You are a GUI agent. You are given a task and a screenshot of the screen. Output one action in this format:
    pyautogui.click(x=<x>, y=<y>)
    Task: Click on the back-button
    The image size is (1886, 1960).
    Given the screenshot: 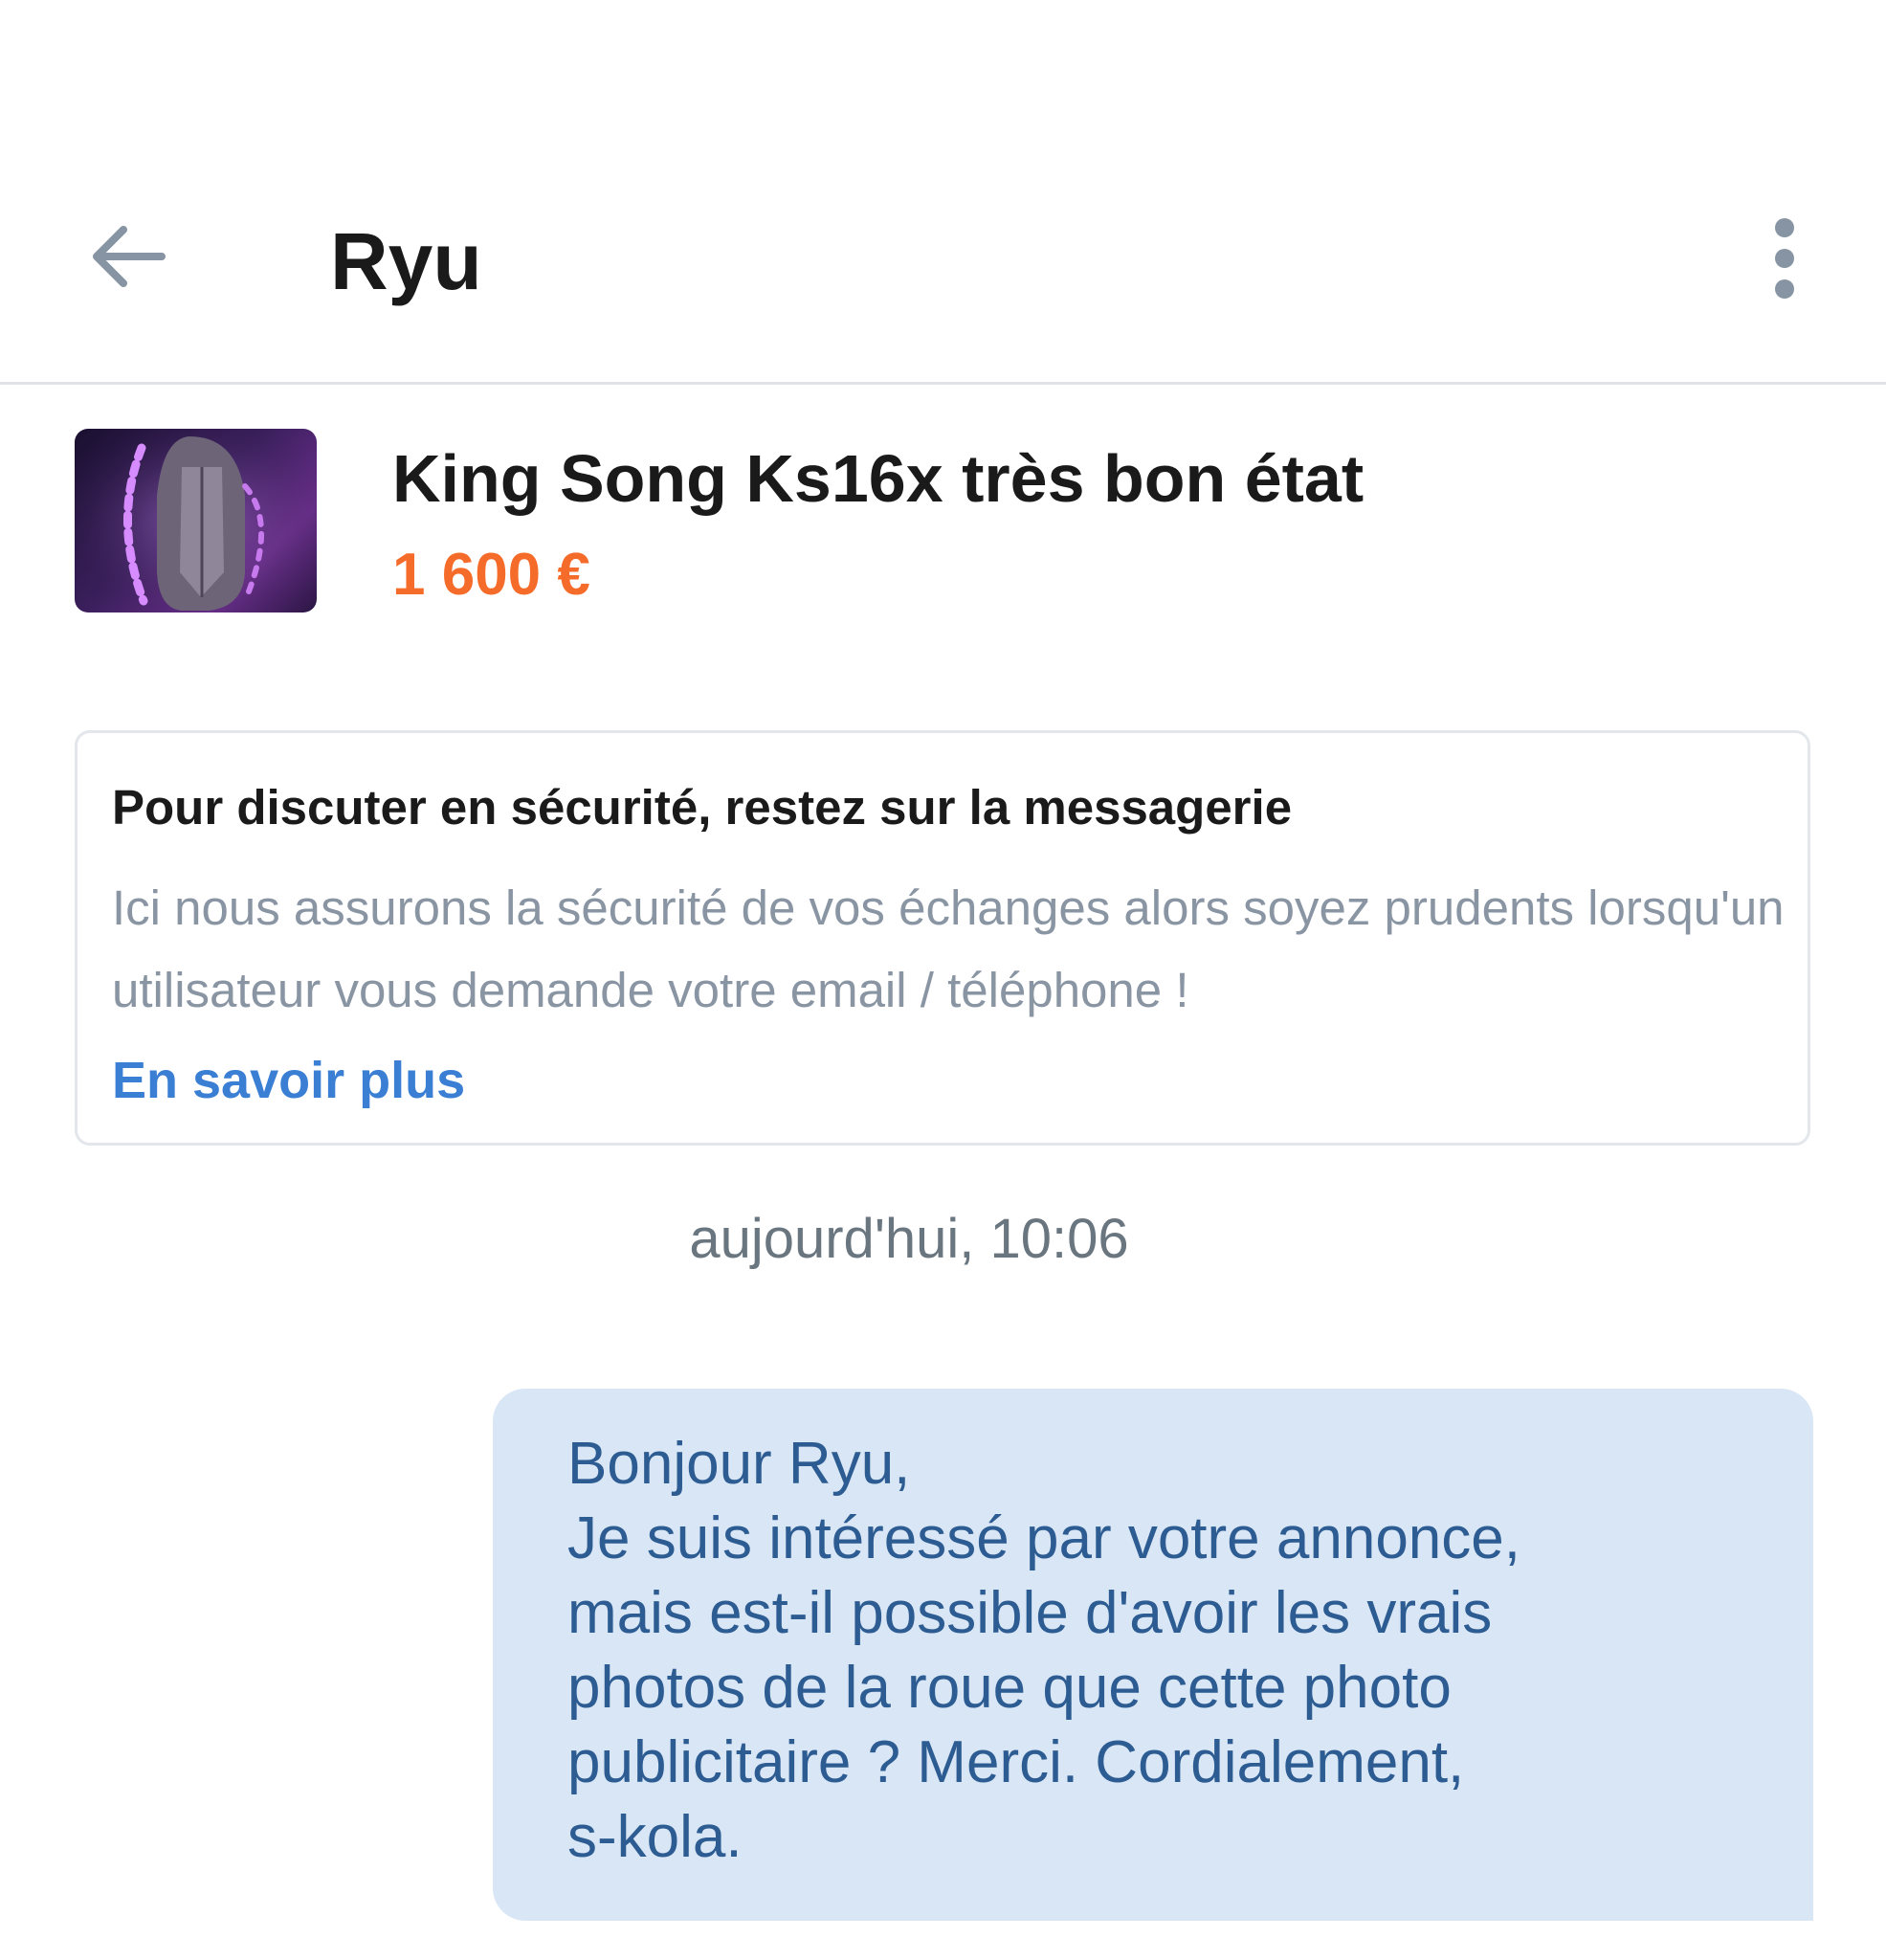 What is the action you would take?
    pyautogui.click(x=127, y=257)
    